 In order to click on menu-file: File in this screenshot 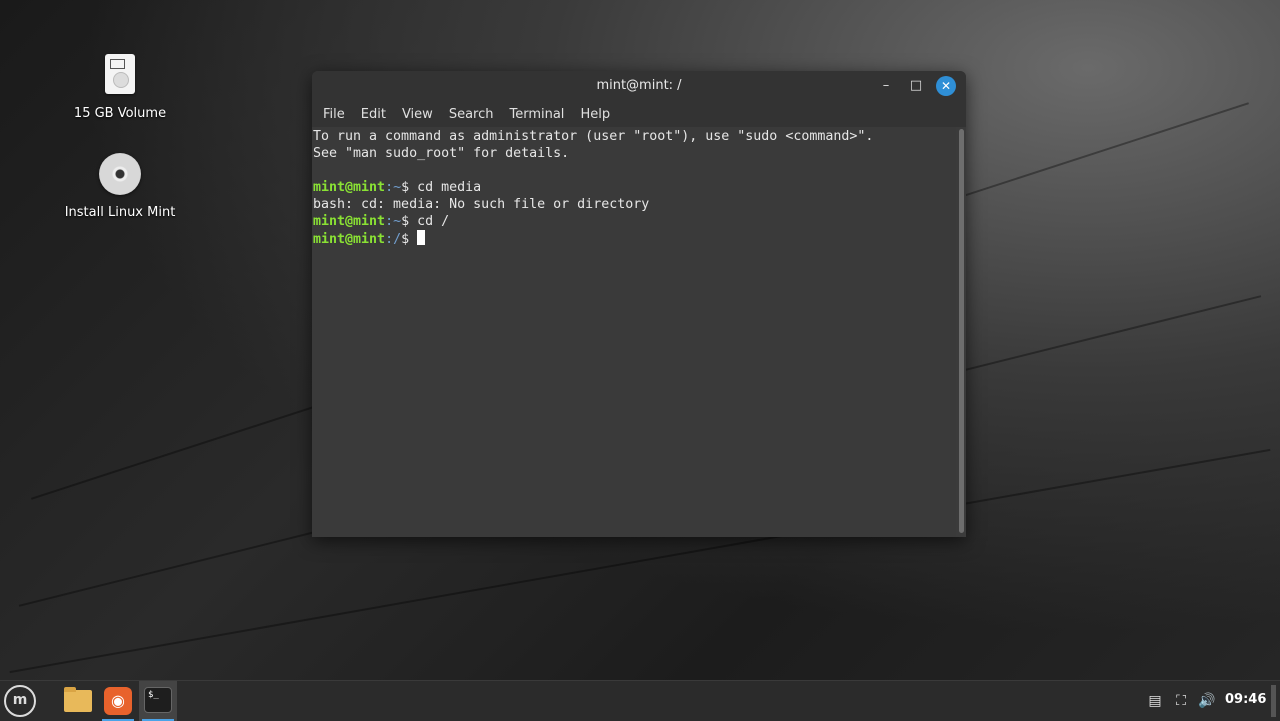, I will do `click(334, 114)`.